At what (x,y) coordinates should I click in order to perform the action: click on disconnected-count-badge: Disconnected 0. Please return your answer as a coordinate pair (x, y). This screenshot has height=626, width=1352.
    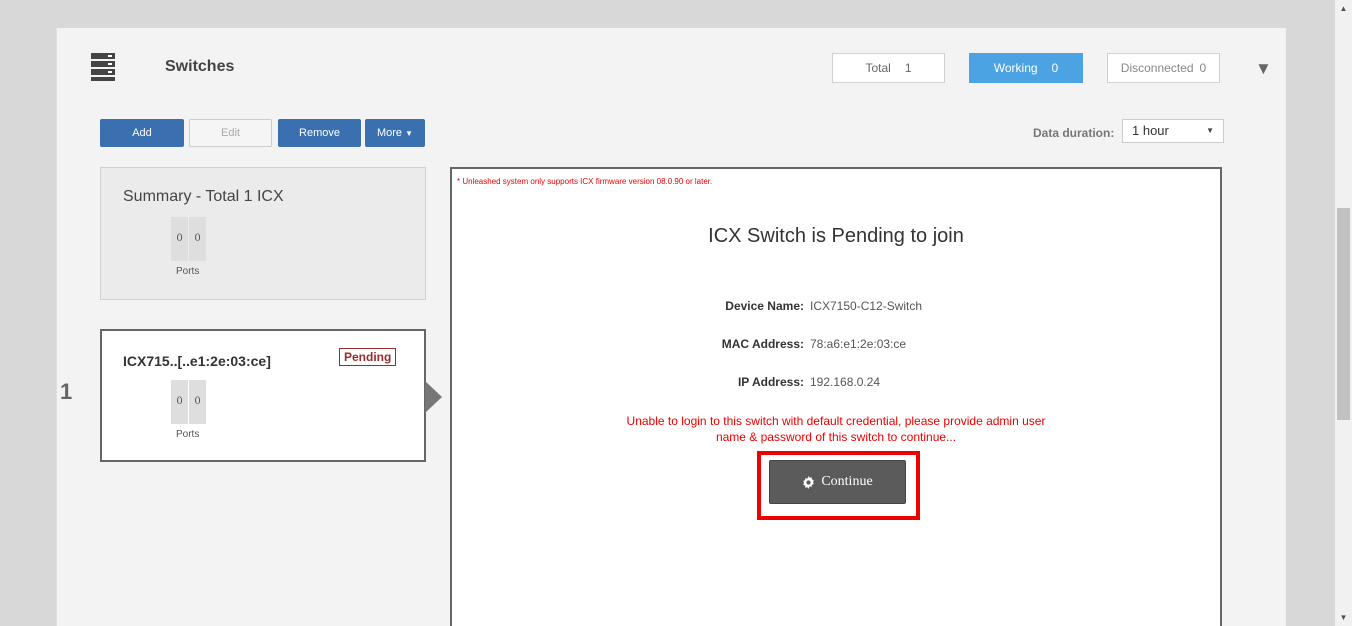
    Looking at the image, I should click on (1163, 68).